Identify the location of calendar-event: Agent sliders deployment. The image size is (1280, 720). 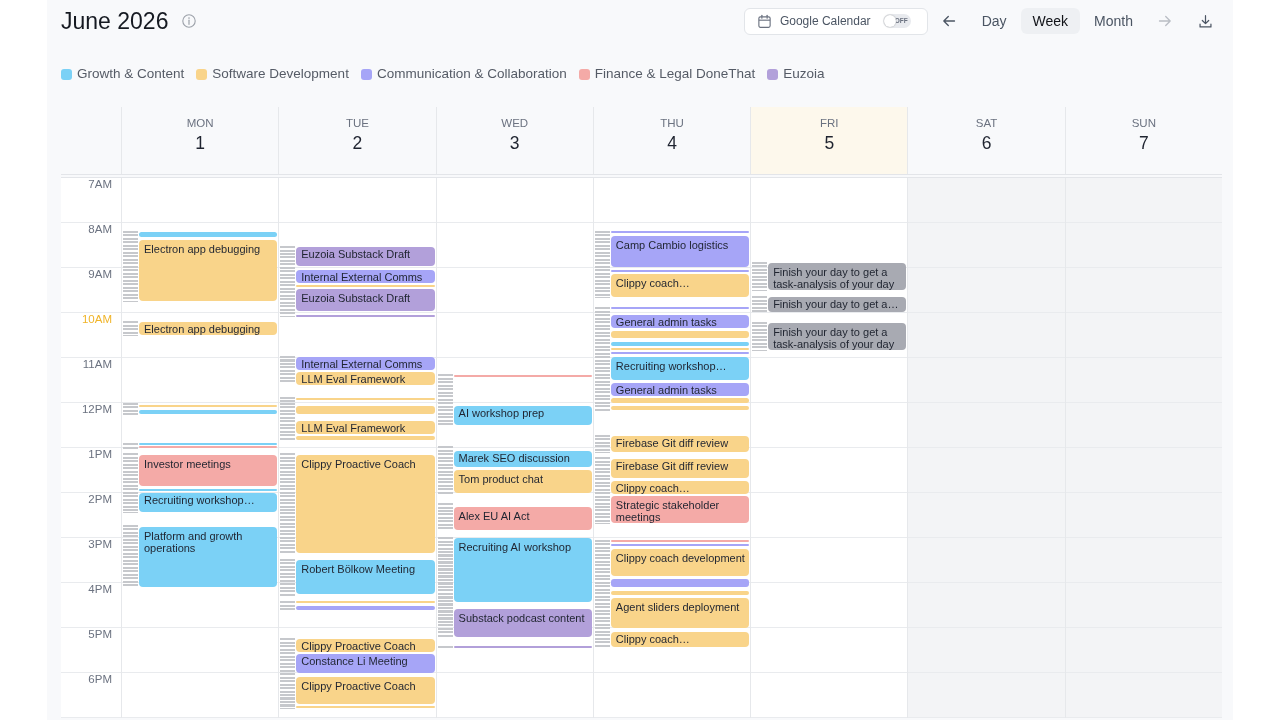
(680, 613).